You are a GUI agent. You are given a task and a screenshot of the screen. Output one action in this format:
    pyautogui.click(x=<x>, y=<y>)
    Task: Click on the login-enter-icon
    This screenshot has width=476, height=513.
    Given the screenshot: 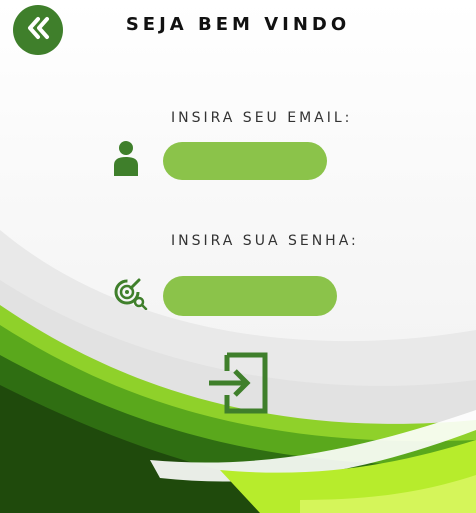 What is the action you would take?
    pyautogui.click(x=239, y=386)
    